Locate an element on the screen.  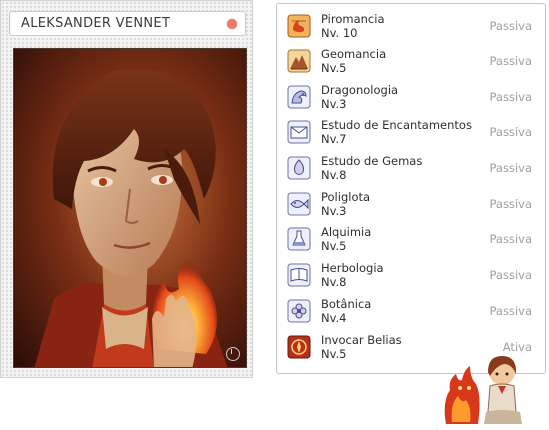
skill-name: Piromancia is located at coordinates (353, 19).